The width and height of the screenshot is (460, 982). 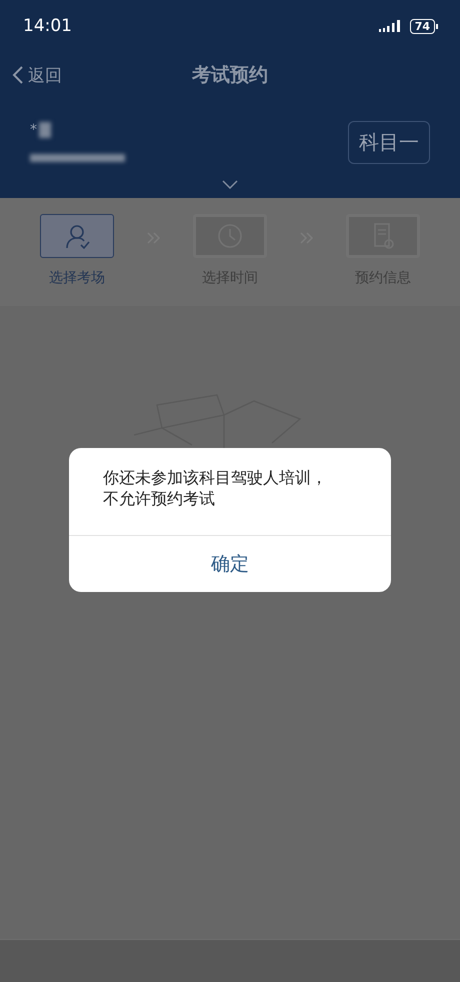 I want to click on dialog-message: 你还未参加该科目驾驶人培训，不允许预约考试, so click(x=215, y=488).